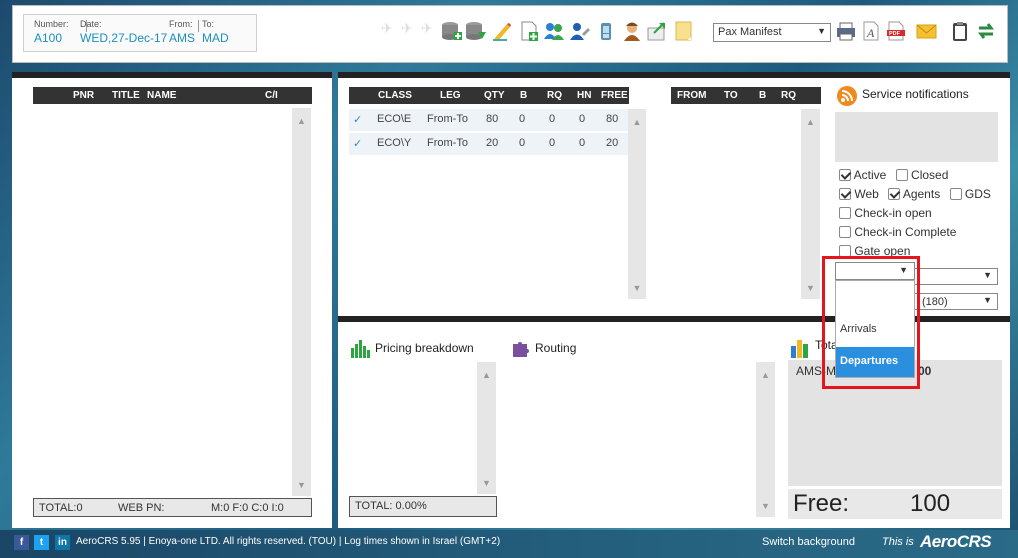 Image resolution: width=1018 pixels, height=558 pixels. What do you see at coordinates (846, 31) in the screenshot?
I see `printer-icon` at bounding box center [846, 31].